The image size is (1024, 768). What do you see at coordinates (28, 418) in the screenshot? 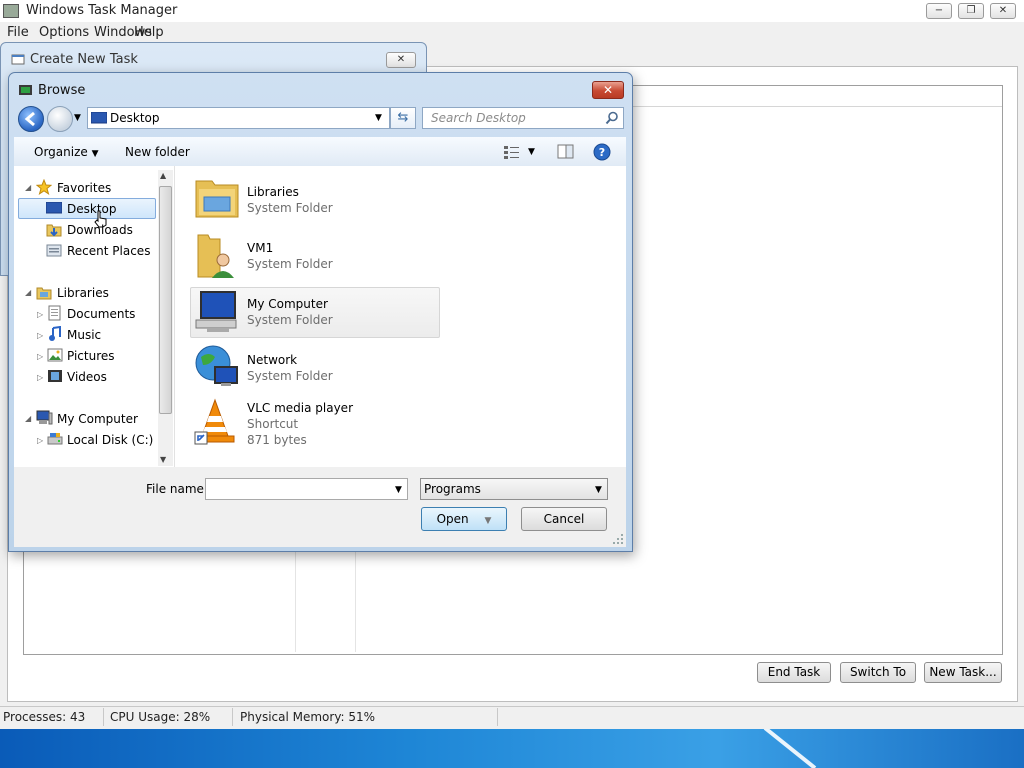
I see `my-computer-expander-icon: ◢` at bounding box center [28, 418].